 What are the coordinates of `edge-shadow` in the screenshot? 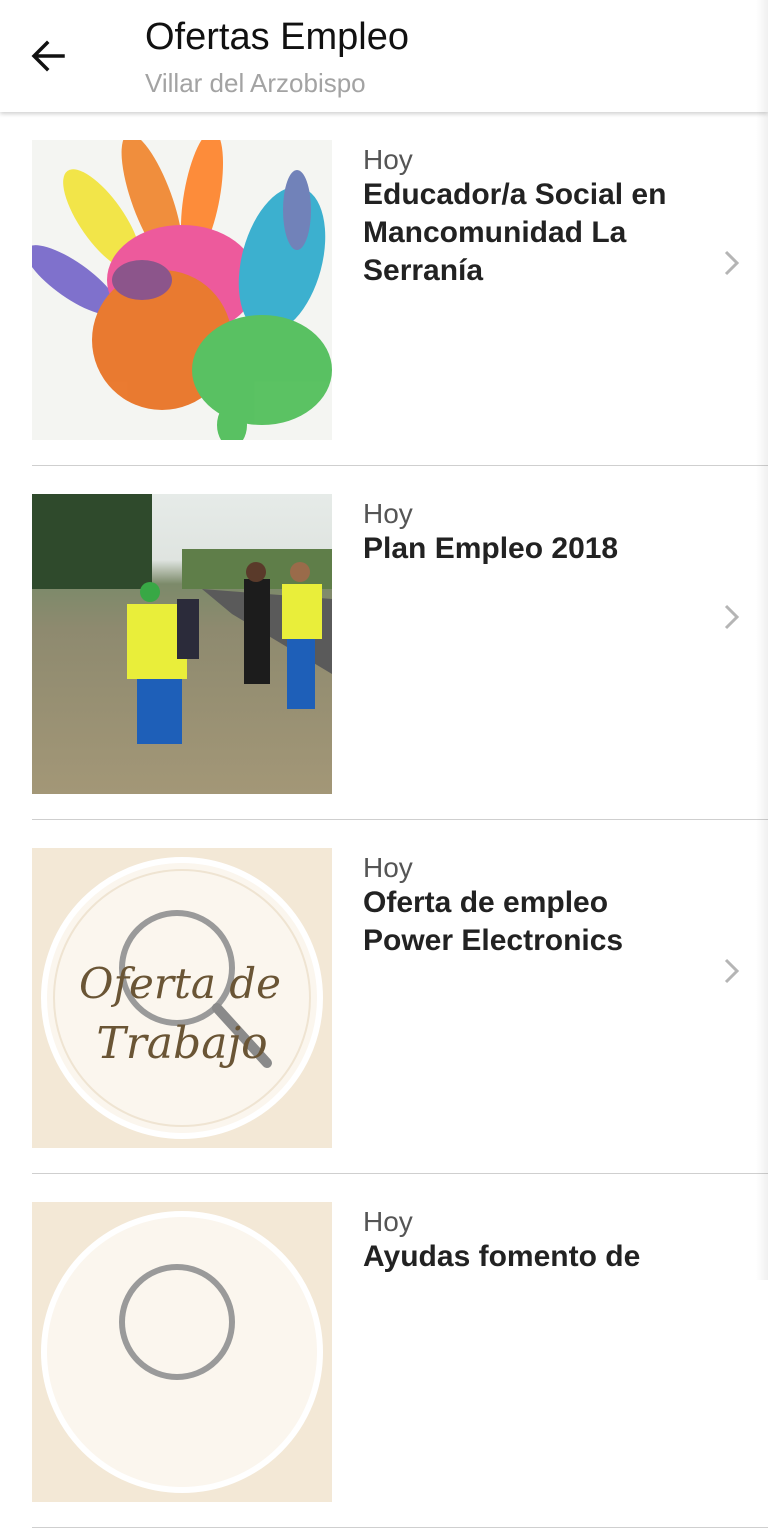 It's located at (762, 640).